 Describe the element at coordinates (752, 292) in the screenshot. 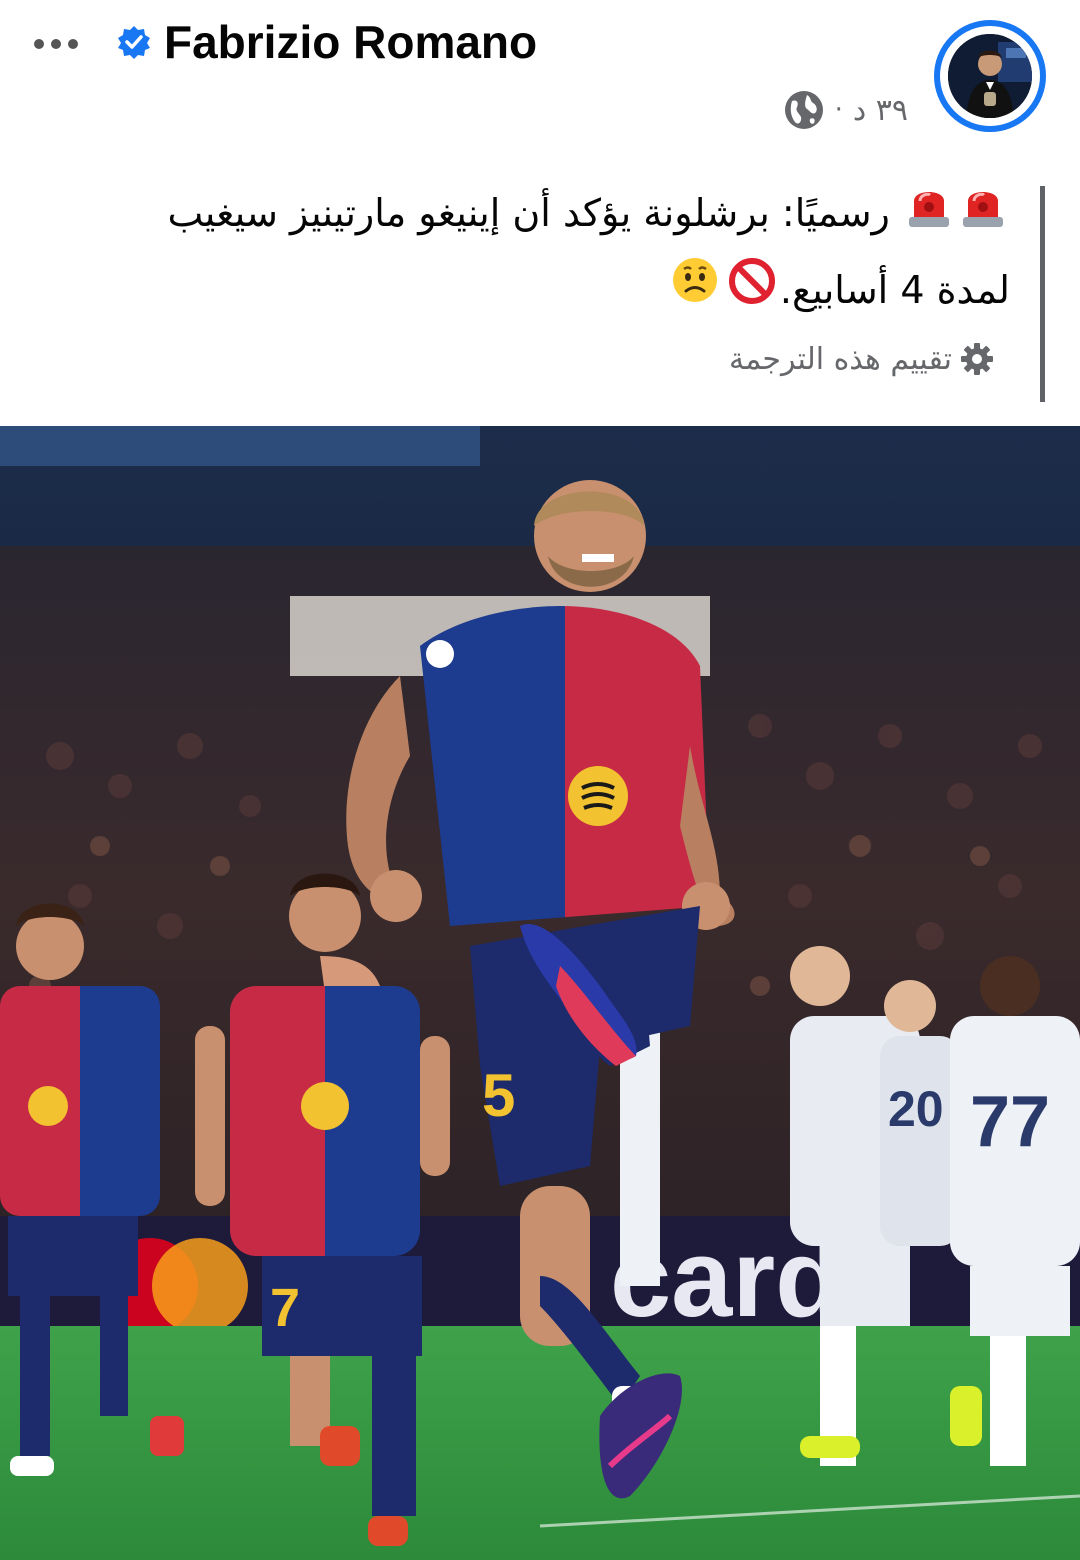

I see `no-entry-icon` at that location.